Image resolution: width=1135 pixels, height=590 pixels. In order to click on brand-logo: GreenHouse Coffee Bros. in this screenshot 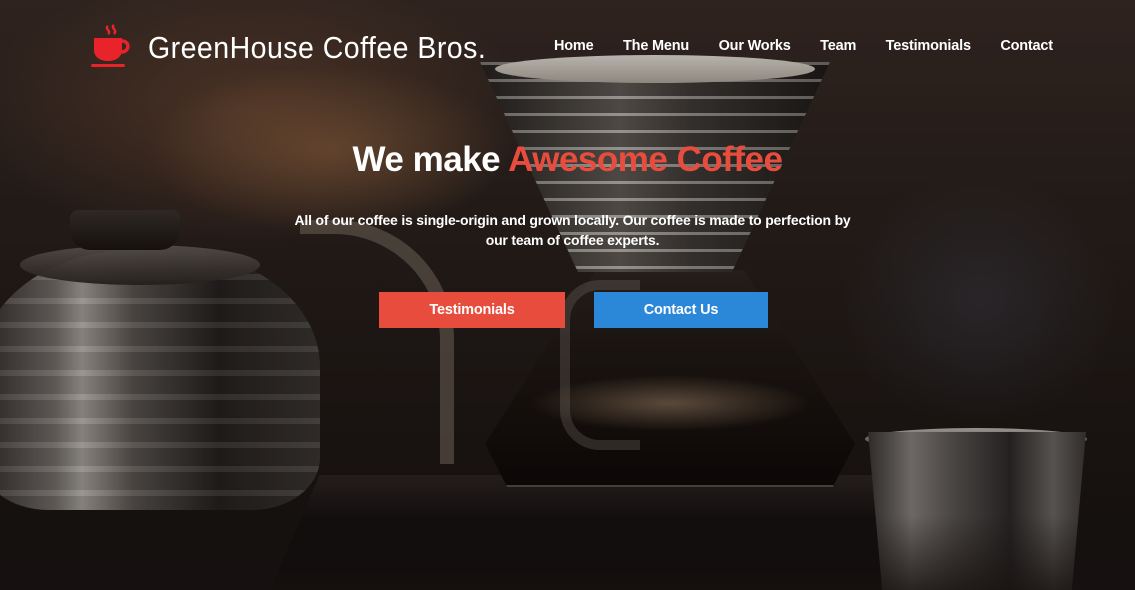, I will do `click(302, 48)`.